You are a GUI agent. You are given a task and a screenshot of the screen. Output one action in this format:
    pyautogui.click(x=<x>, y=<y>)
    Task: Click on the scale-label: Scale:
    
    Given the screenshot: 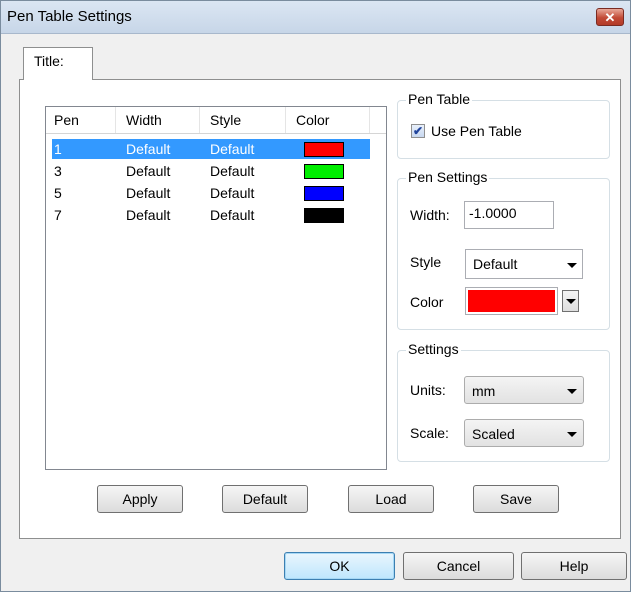 What is the action you would take?
    pyautogui.click(x=429, y=433)
    